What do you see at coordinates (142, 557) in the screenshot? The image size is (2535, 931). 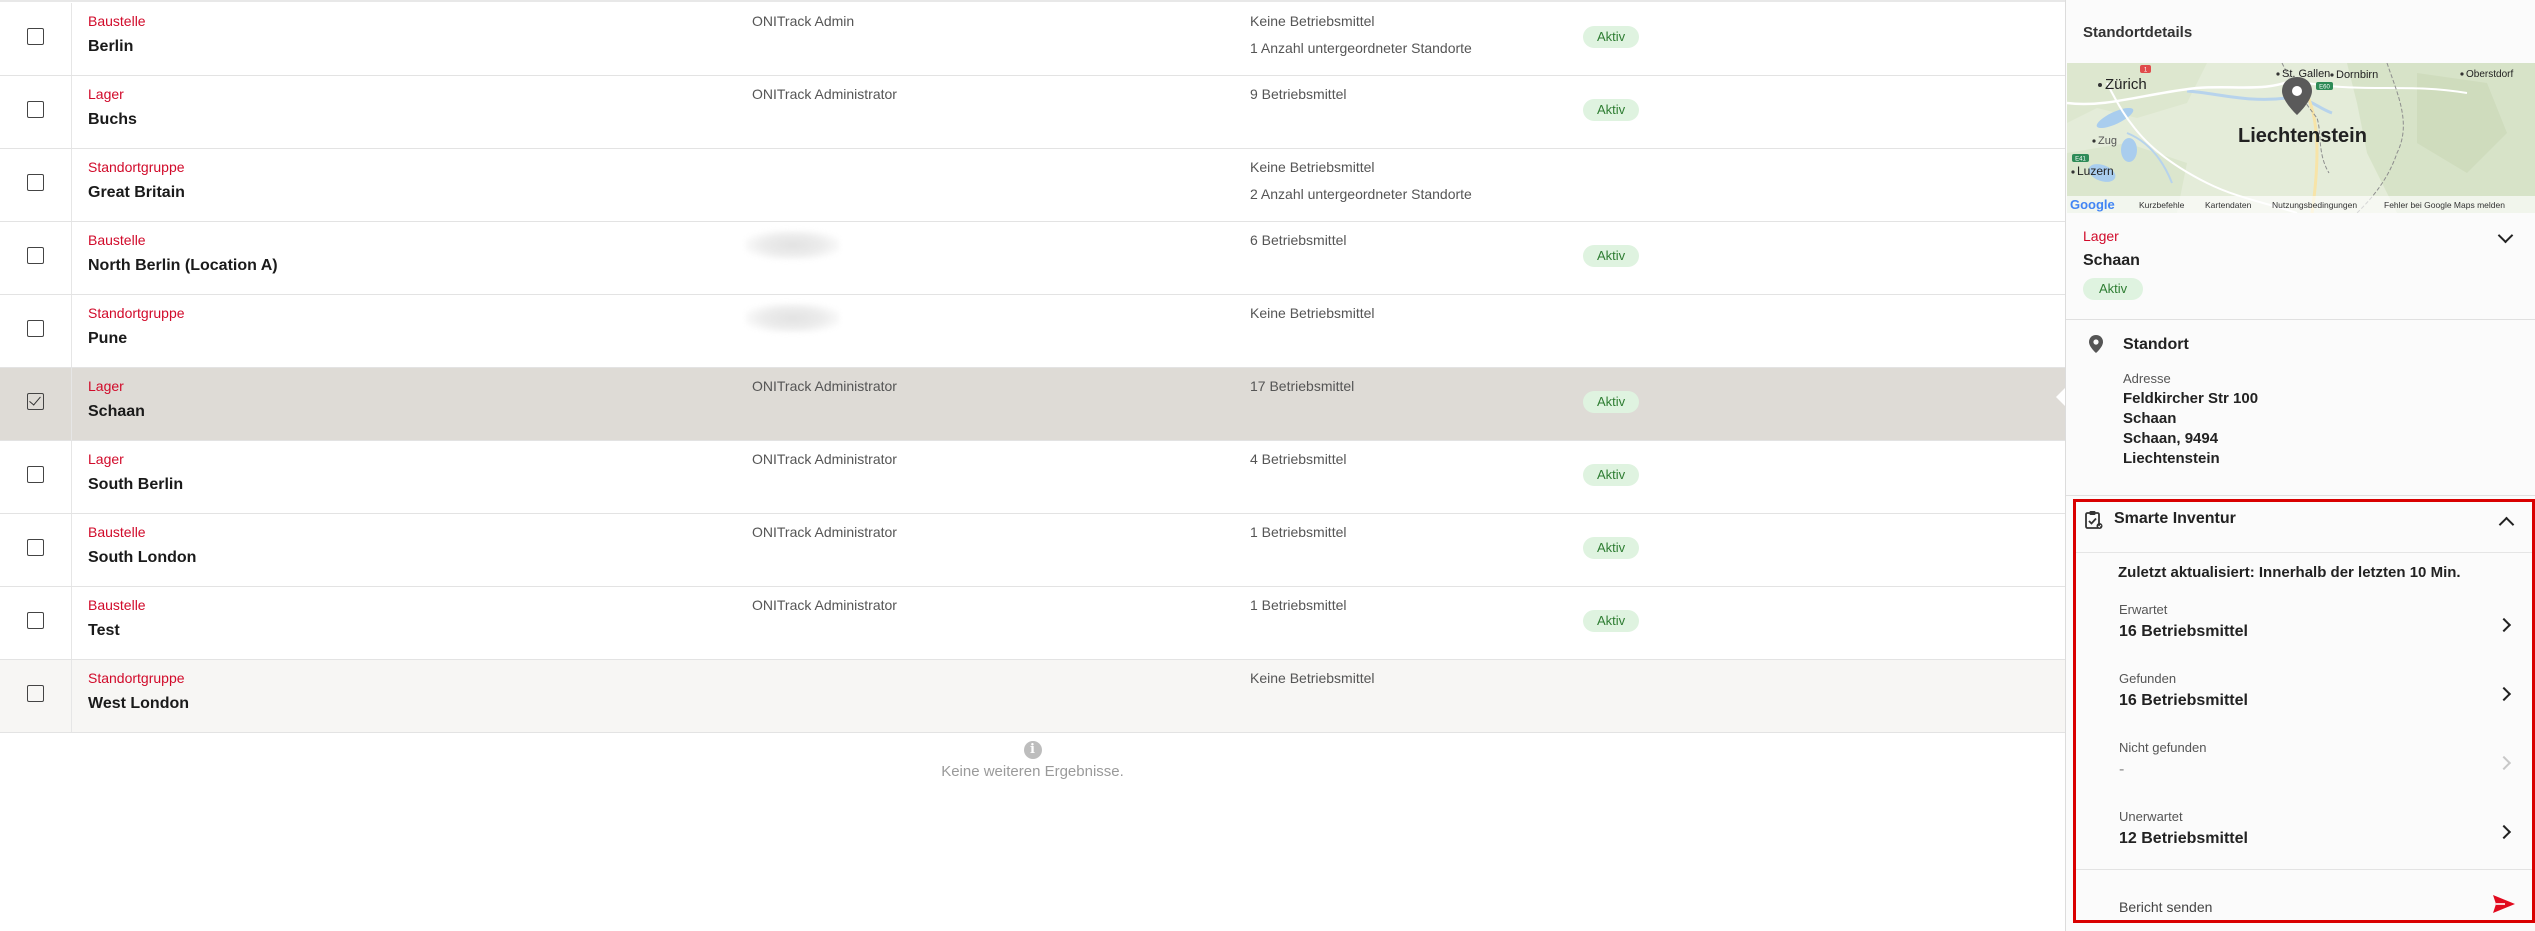 I see `location-name: South London` at bounding box center [142, 557].